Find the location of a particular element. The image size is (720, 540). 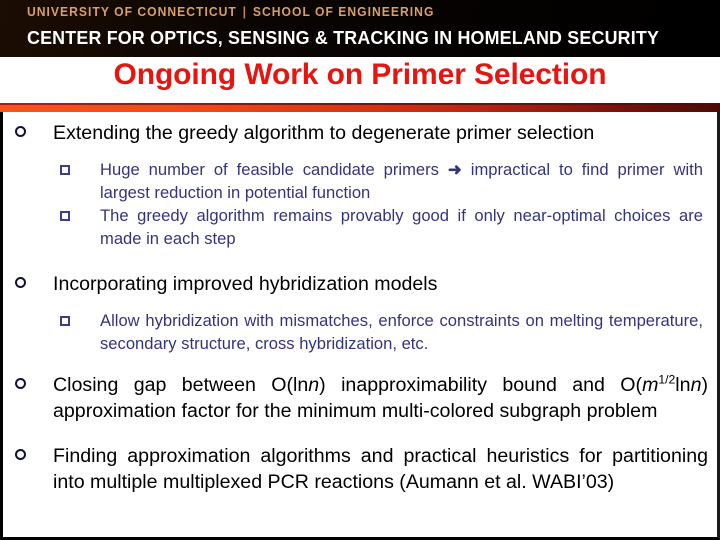

math-variable-n: n is located at coordinates (314, 385).